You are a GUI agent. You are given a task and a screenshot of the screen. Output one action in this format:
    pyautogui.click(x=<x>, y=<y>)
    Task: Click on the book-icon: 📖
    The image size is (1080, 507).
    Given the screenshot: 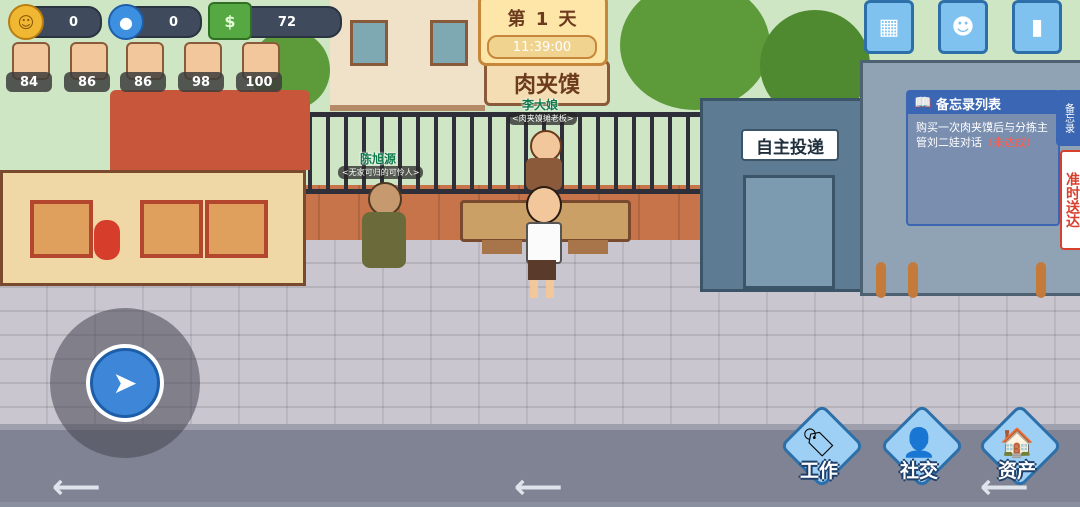 What is the action you would take?
    pyautogui.click(x=923, y=103)
    